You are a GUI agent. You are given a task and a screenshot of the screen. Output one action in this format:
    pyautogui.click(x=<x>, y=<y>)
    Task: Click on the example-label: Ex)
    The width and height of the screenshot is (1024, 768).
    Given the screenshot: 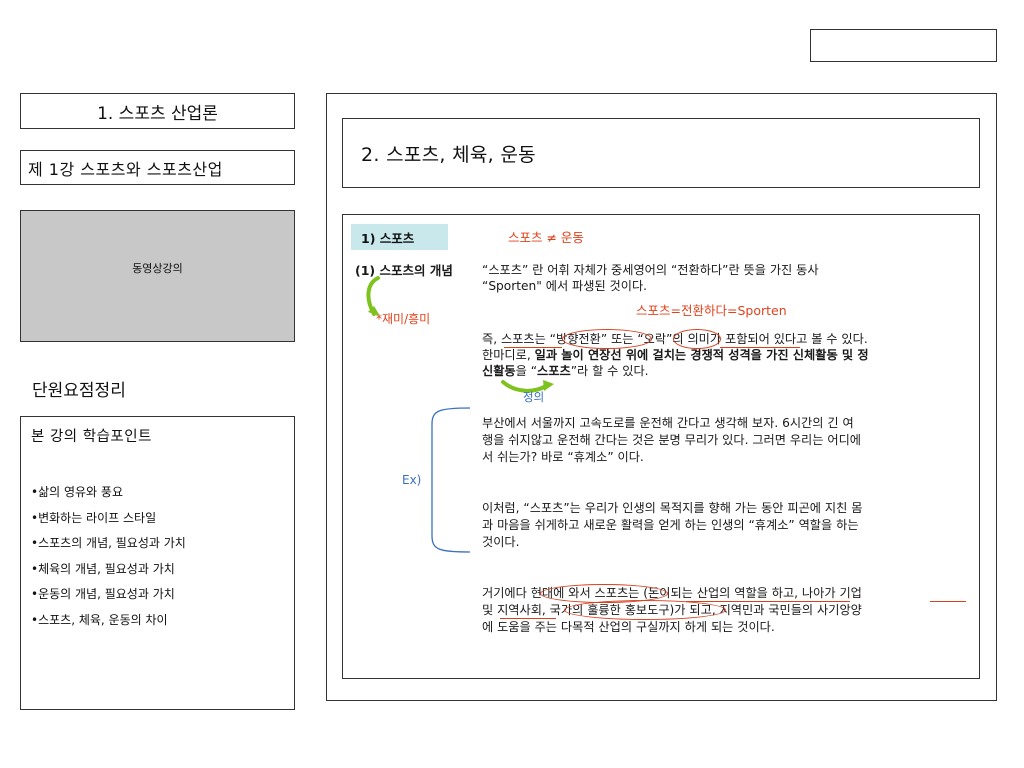 What is the action you would take?
    pyautogui.click(x=412, y=480)
    